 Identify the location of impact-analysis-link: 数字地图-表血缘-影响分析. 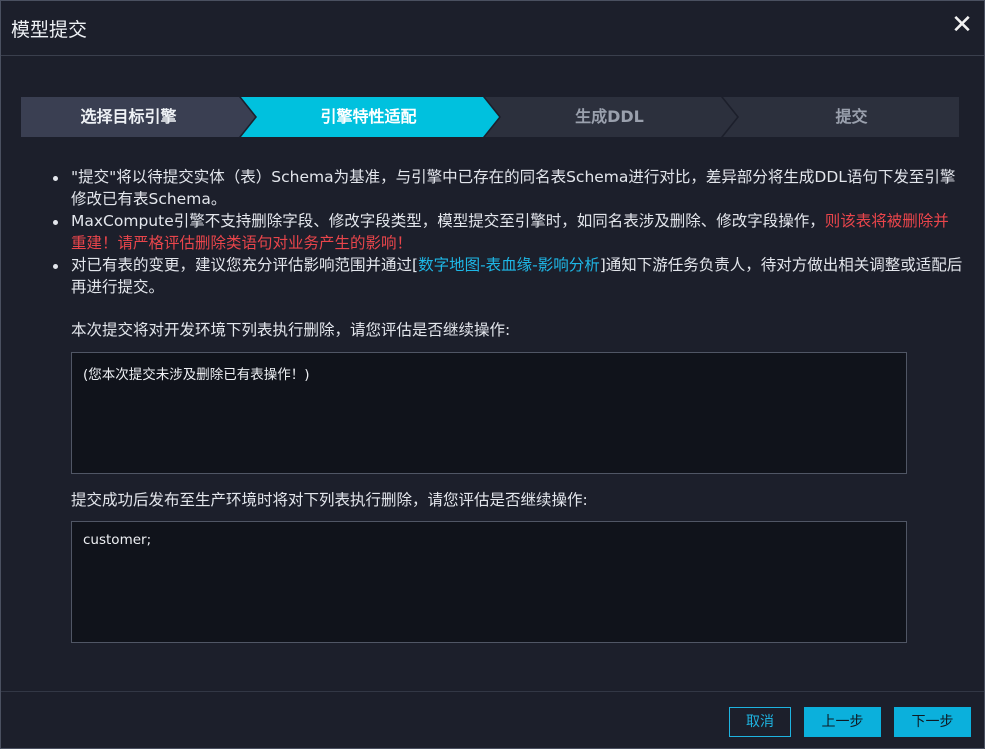
(509, 265).